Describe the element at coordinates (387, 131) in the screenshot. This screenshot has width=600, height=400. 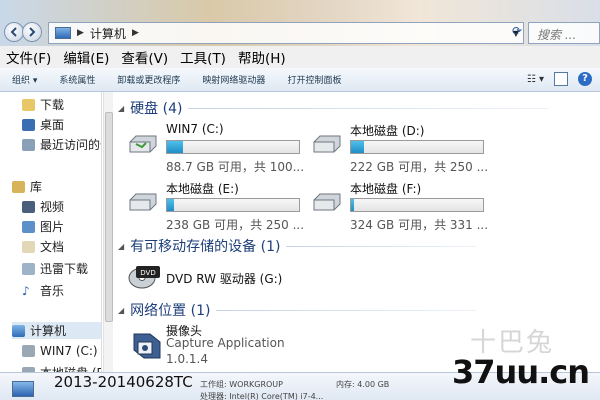
I see `drive-name: 本地磁盘 (D:)` at that location.